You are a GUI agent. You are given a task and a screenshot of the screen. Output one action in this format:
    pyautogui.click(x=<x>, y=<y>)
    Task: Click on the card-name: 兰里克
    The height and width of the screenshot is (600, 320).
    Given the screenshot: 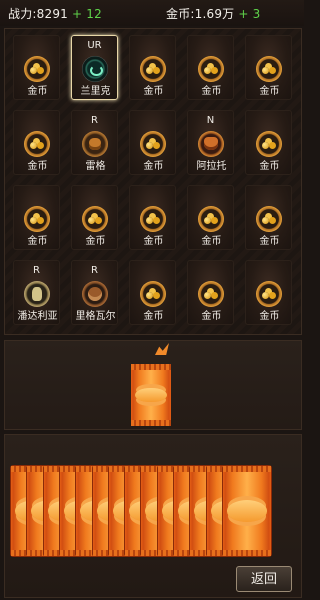 What is the action you would take?
    pyautogui.click(x=95, y=91)
    